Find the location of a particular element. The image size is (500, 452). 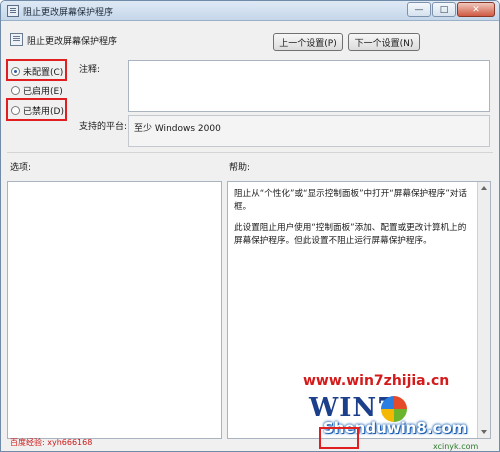

setting-title: 阻止更改屏幕保护程序 is located at coordinates (72, 42).